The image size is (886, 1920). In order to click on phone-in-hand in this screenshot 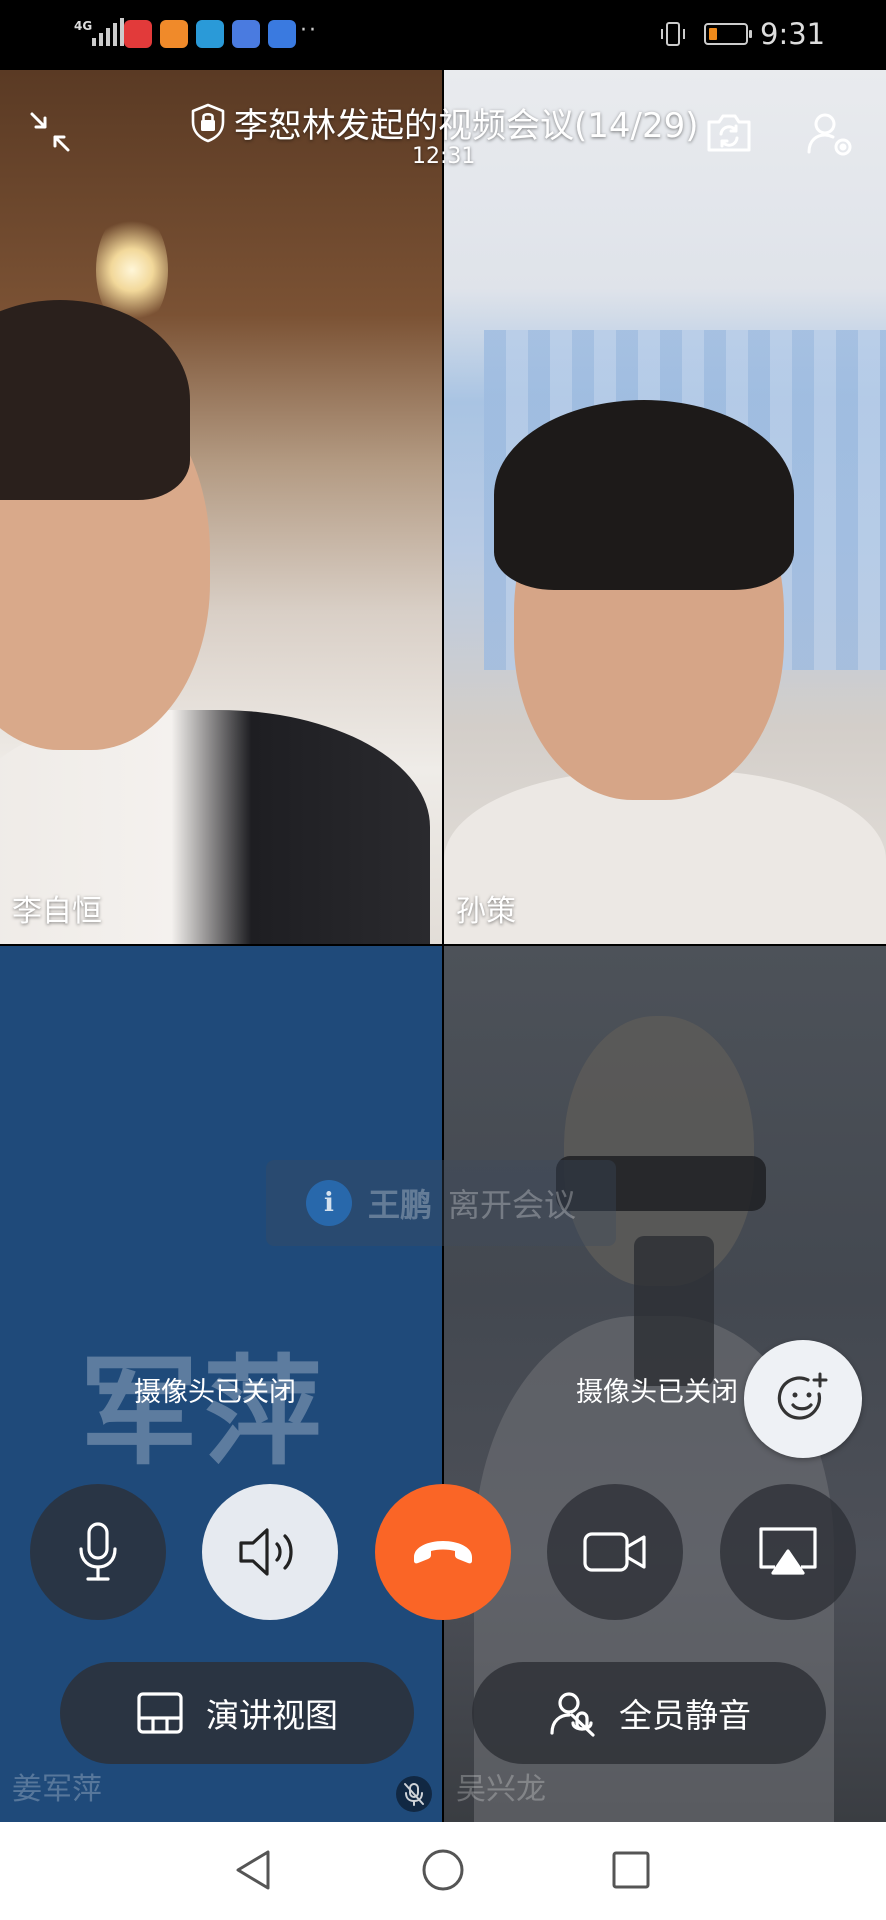, I will do `click(674, 1311)`.